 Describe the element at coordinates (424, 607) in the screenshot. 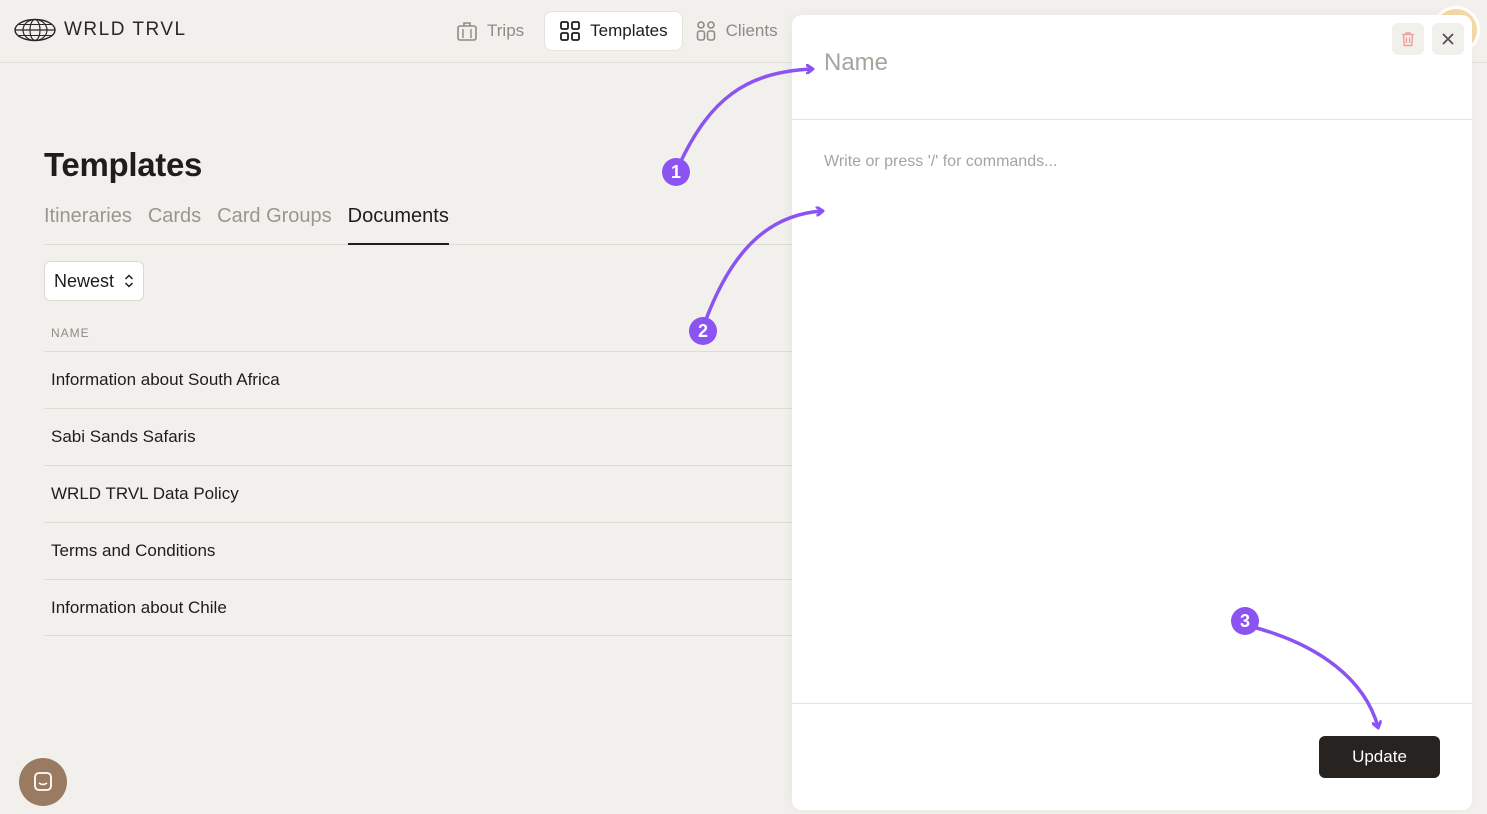

I see `table-row: Information about Chile` at that location.